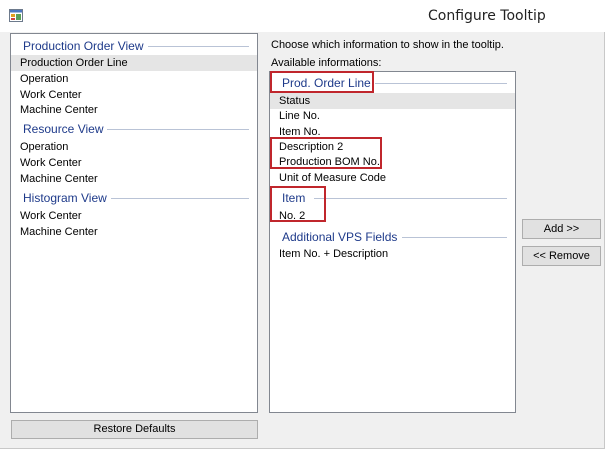 This screenshot has width=605, height=449. I want to click on list-item-item-no: Item No., so click(392, 132).